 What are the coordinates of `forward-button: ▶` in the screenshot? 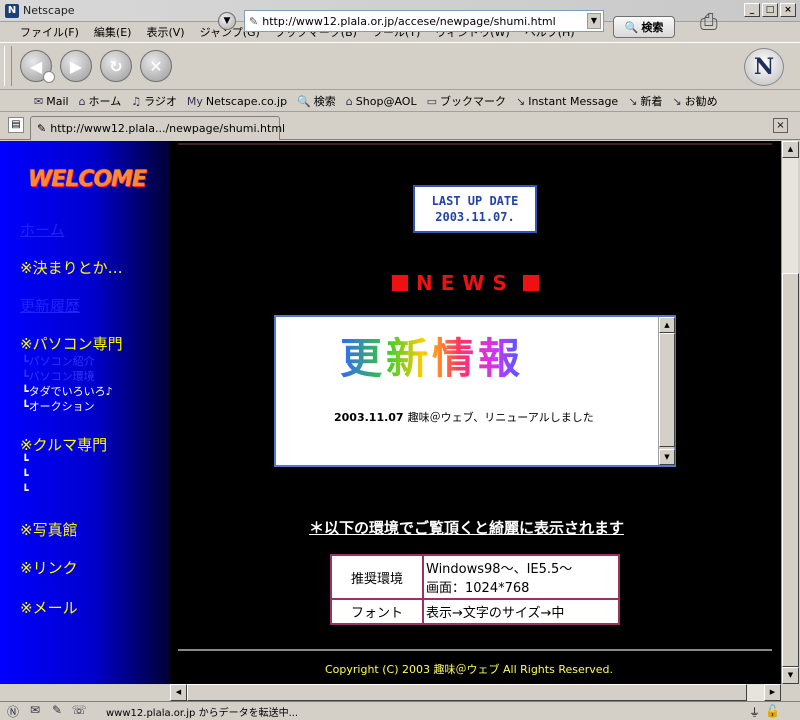 It's located at (76, 66).